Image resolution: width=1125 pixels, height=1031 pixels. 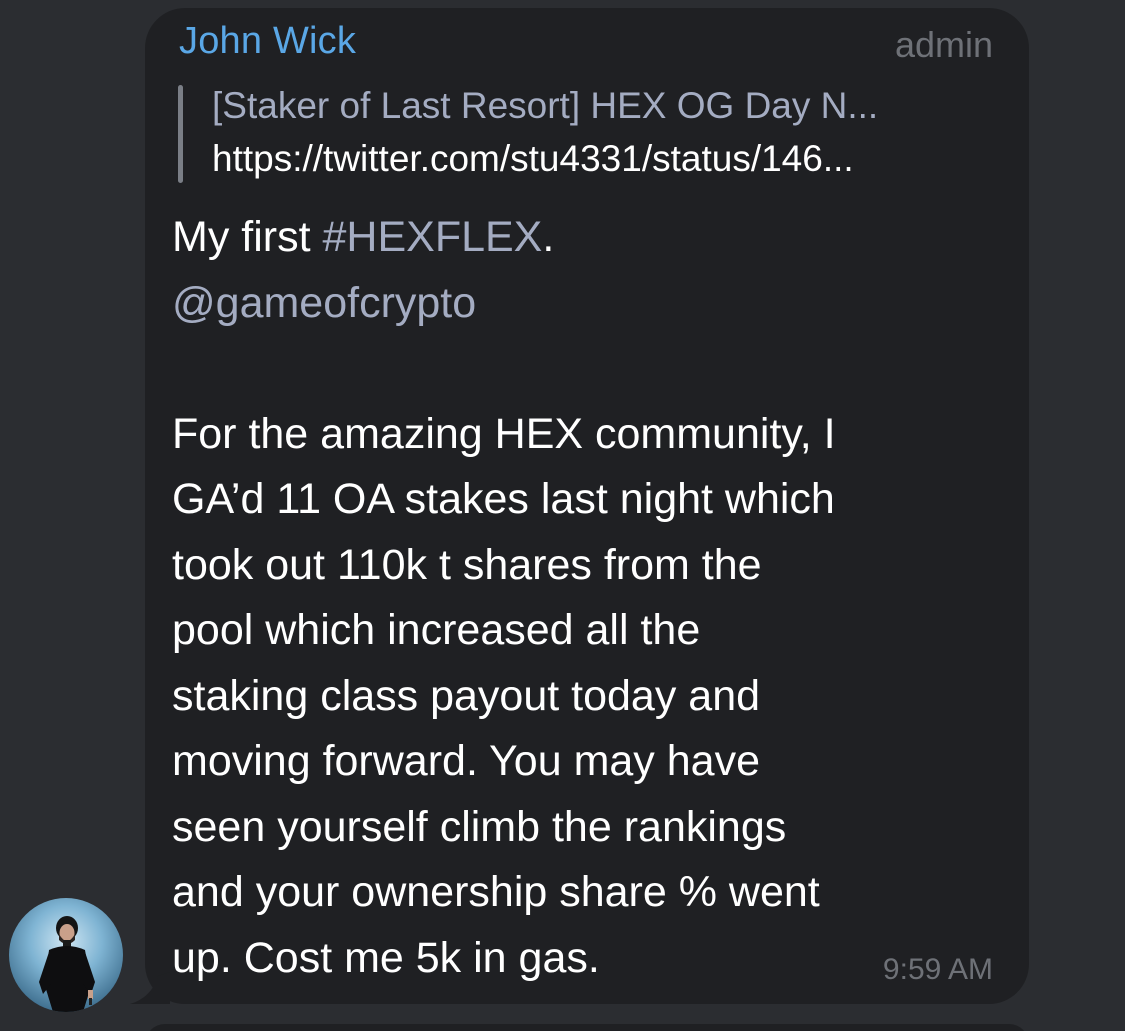 I want to click on paragraph-line: moving forward. You may have, so click(x=466, y=761).